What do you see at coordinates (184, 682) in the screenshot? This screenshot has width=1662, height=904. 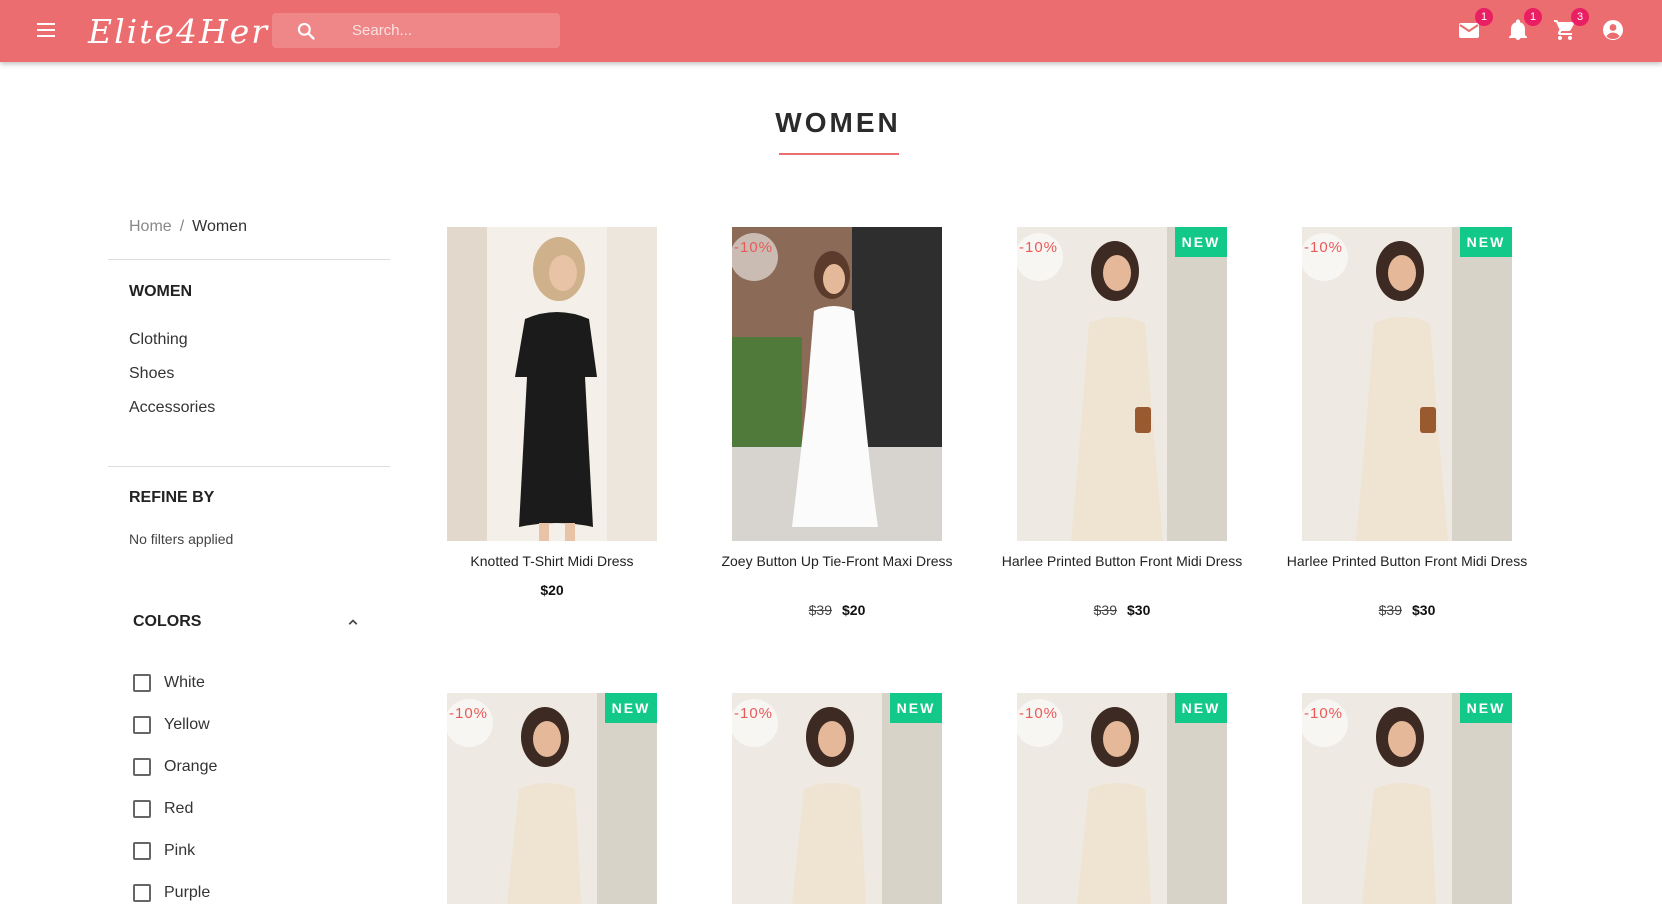 I see `color-label: White` at bounding box center [184, 682].